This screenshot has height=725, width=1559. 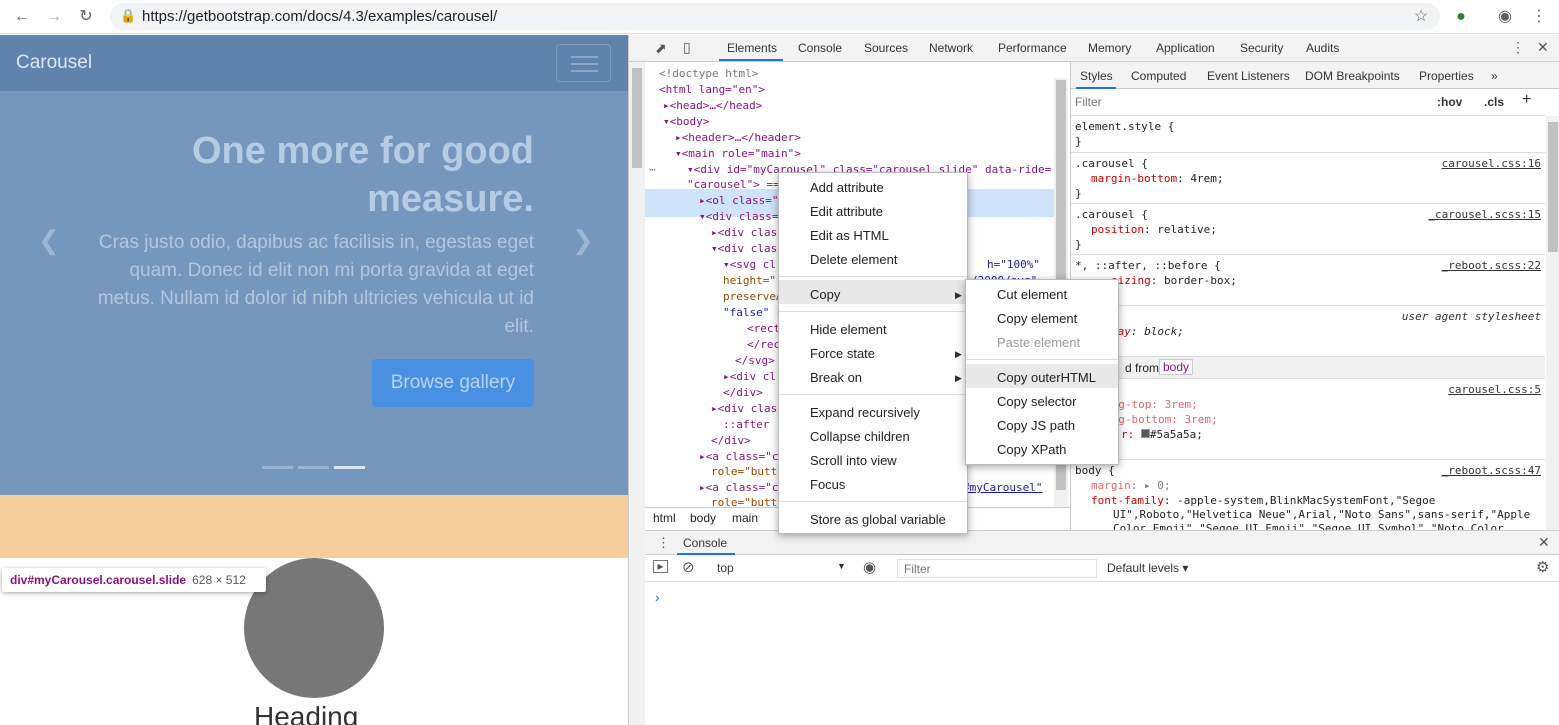 I want to click on tab-properties: Properties, so click(x=1446, y=76).